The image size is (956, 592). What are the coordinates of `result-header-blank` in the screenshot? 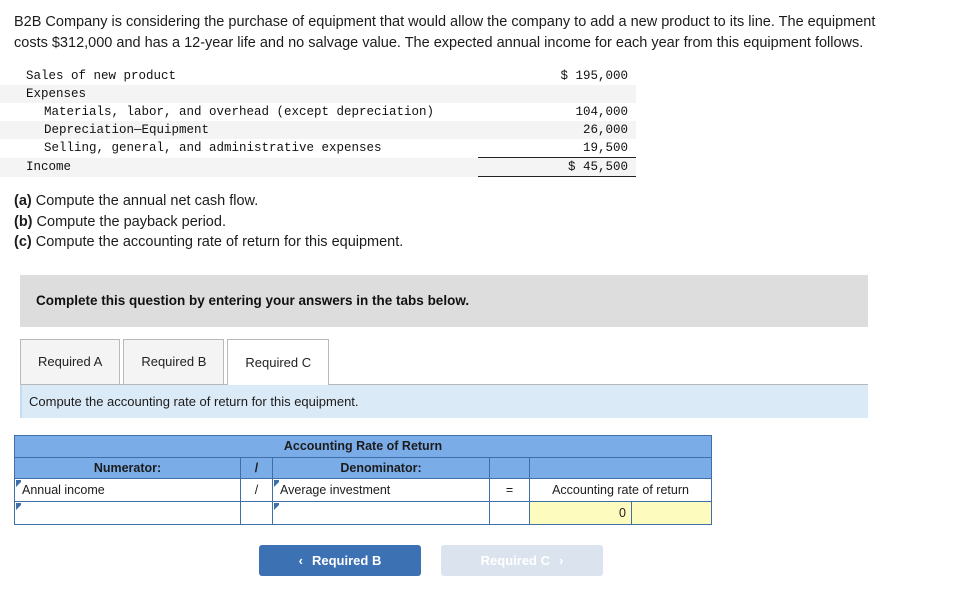 It's located at (620, 467).